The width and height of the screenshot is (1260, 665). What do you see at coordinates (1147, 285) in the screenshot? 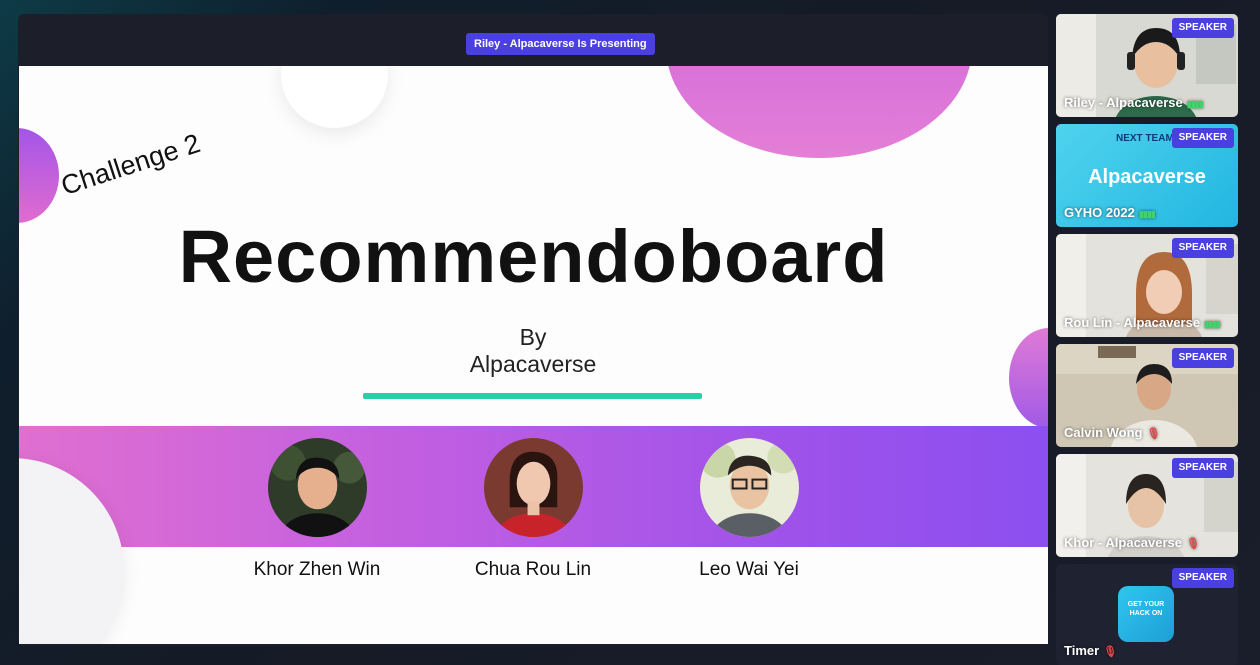
I see `participant-tile-roulin: SPEAKER Rou Lin - Alpacaverse ▮▮▮▮` at bounding box center [1147, 285].